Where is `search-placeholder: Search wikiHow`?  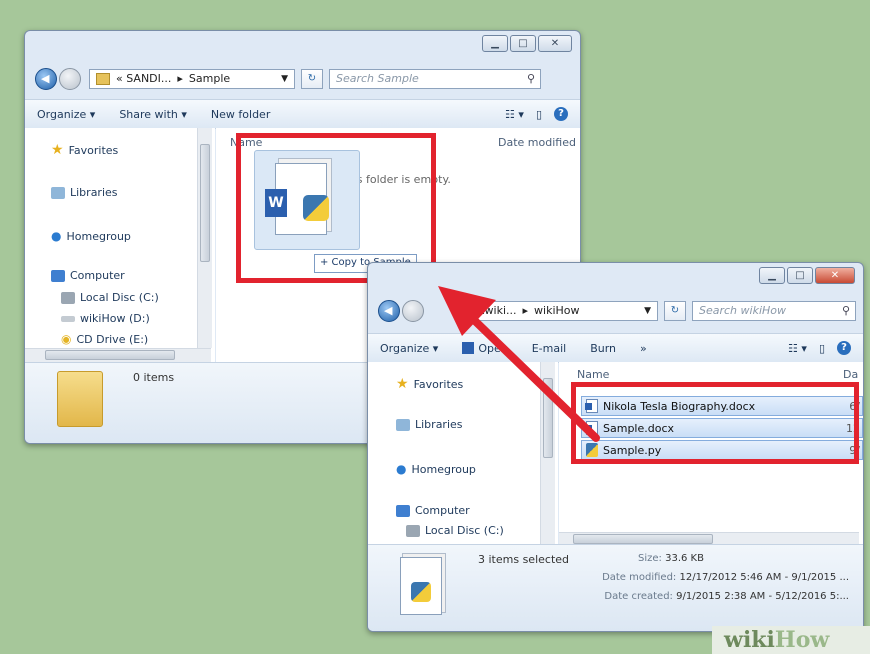 search-placeholder: Search wikiHow is located at coordinates (743, 310).